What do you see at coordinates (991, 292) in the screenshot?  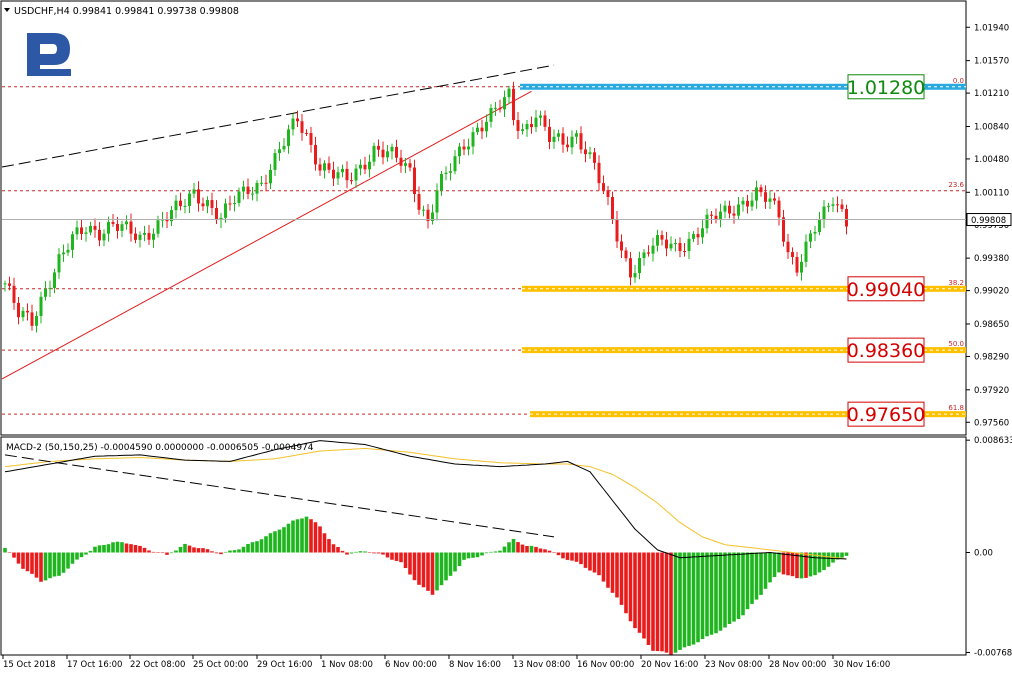 I see `price-tick-label: 0.99020` at bounding box center [991, 292].